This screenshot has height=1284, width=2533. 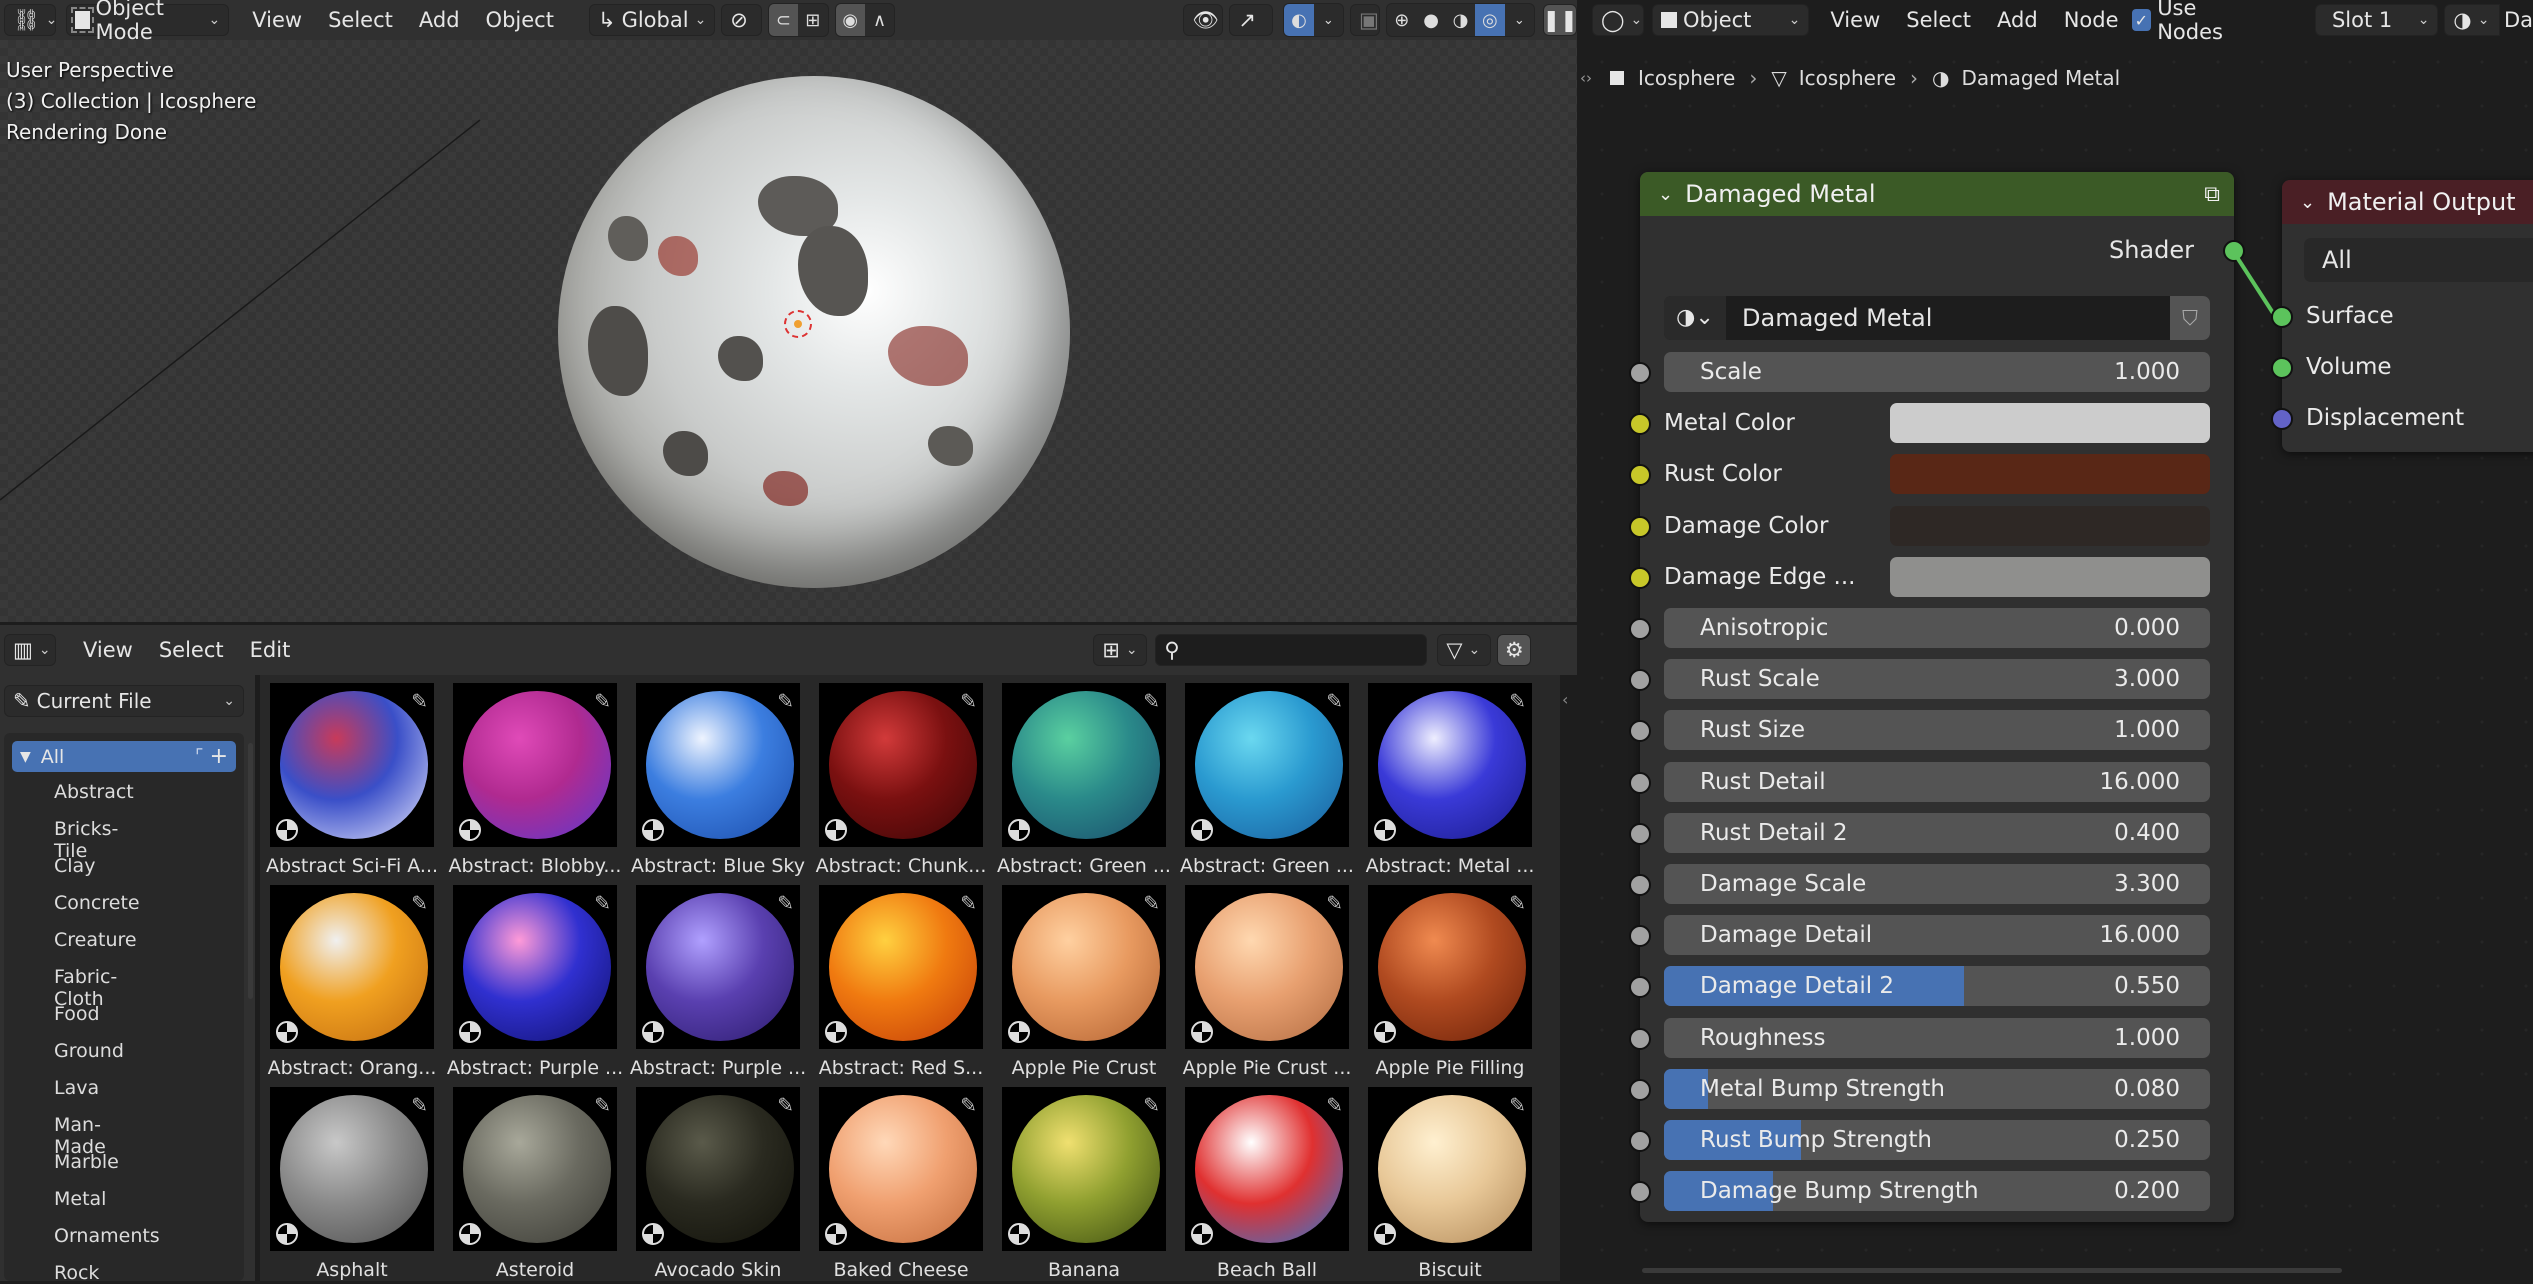 I want to click on node-editor-scrollbar, so click(x=1992, y=1270).